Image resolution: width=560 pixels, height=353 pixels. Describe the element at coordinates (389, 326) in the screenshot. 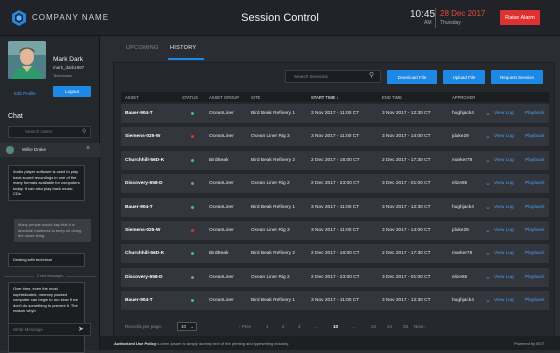

I see `page-number: 24` at that location.